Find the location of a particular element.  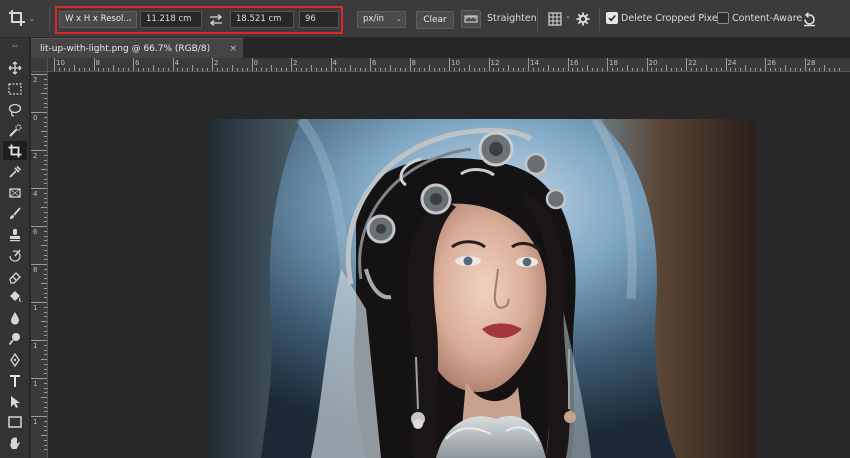

tool-preset-picker: ⌄ is located at coordinates (26, 19).